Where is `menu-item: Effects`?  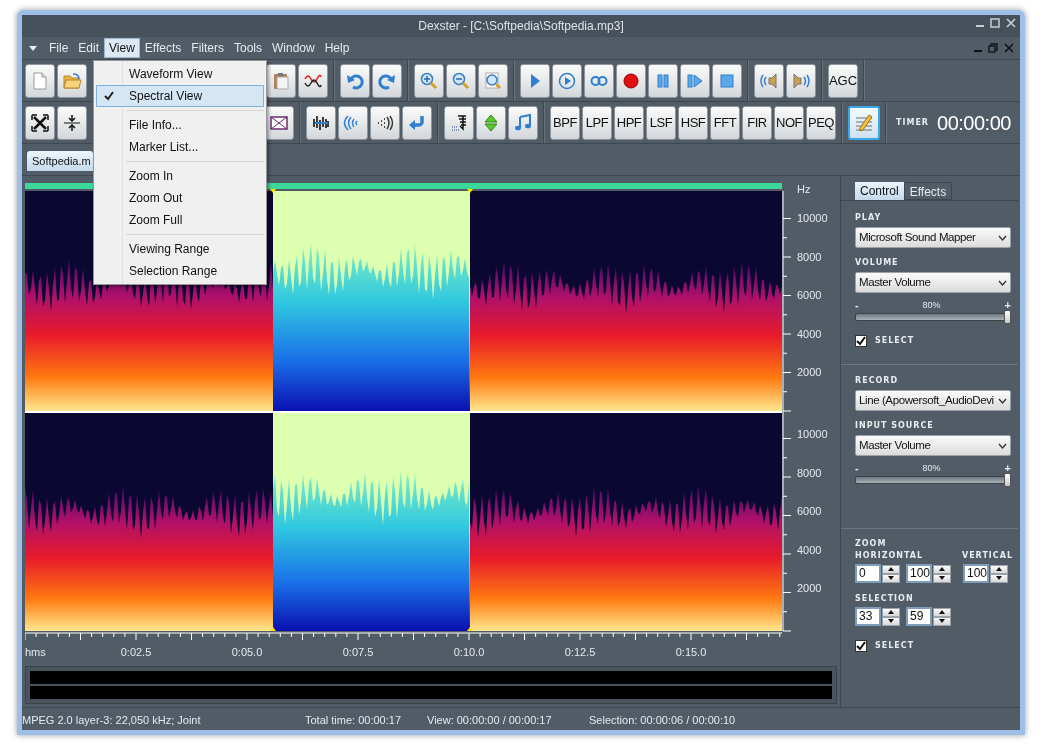
menu-item: Effects is located at coordinates (163, 48).